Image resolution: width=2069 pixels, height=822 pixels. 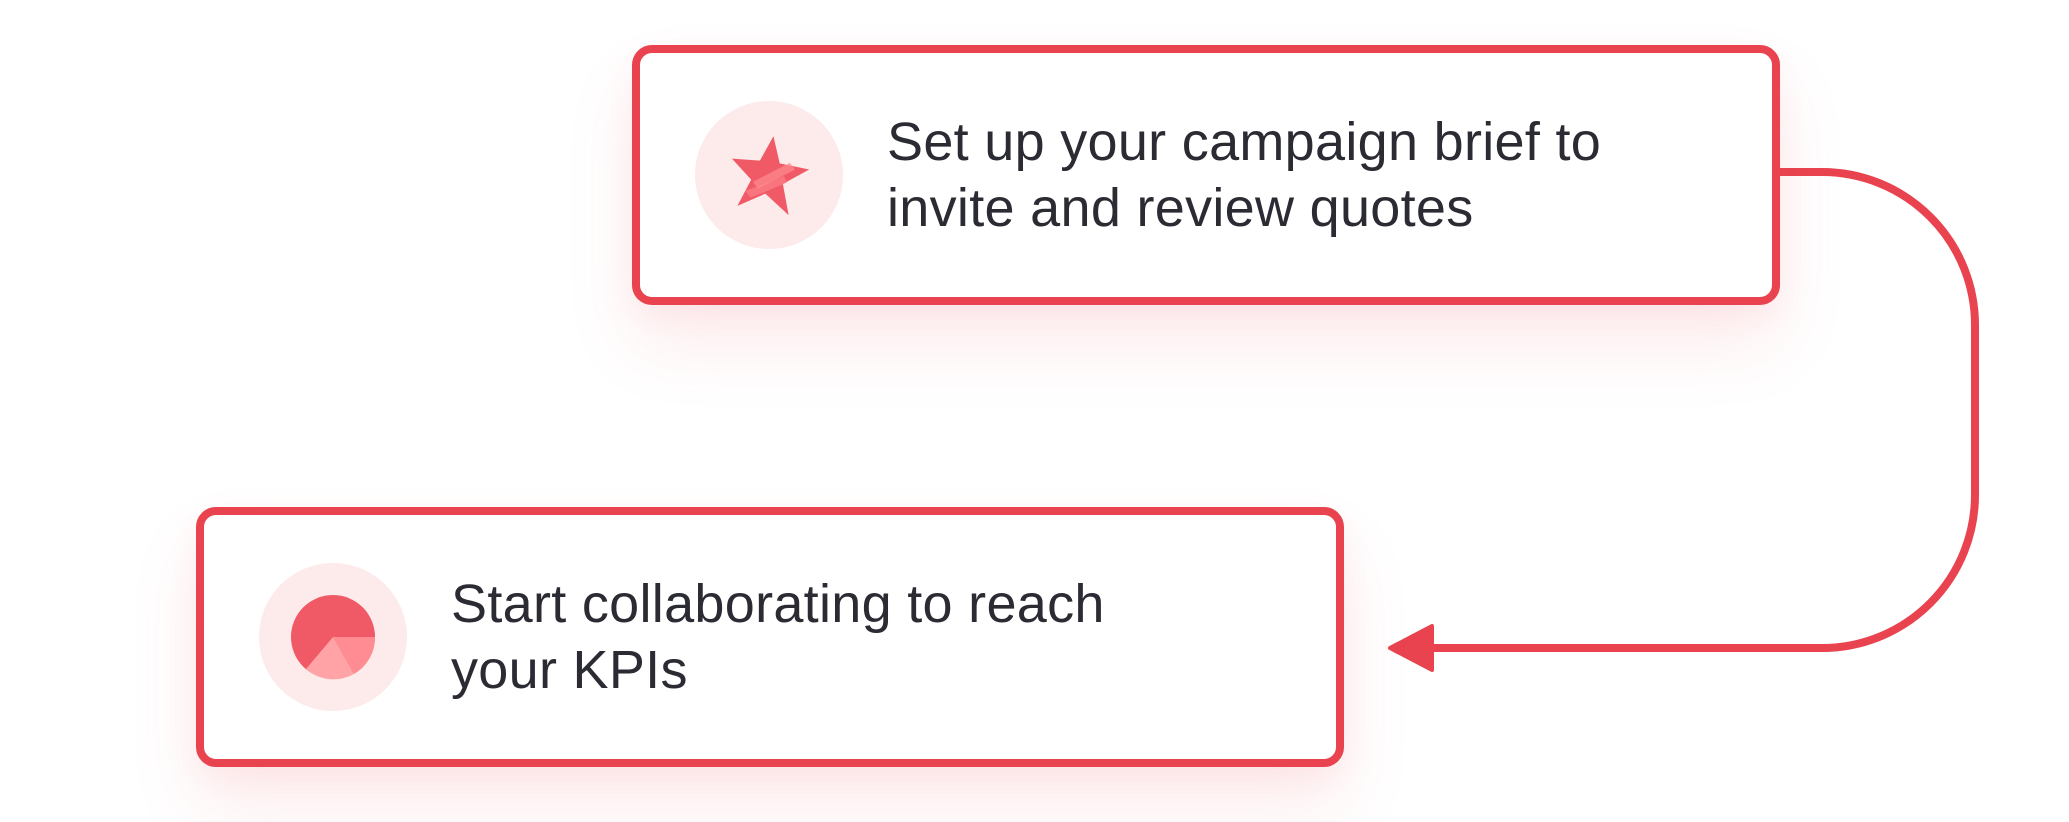 What do you see at coordinates (1180, 208) in the screenshot?
I see `step-text-line-2: invite and review quotes` at bounding box center [1180, 208].